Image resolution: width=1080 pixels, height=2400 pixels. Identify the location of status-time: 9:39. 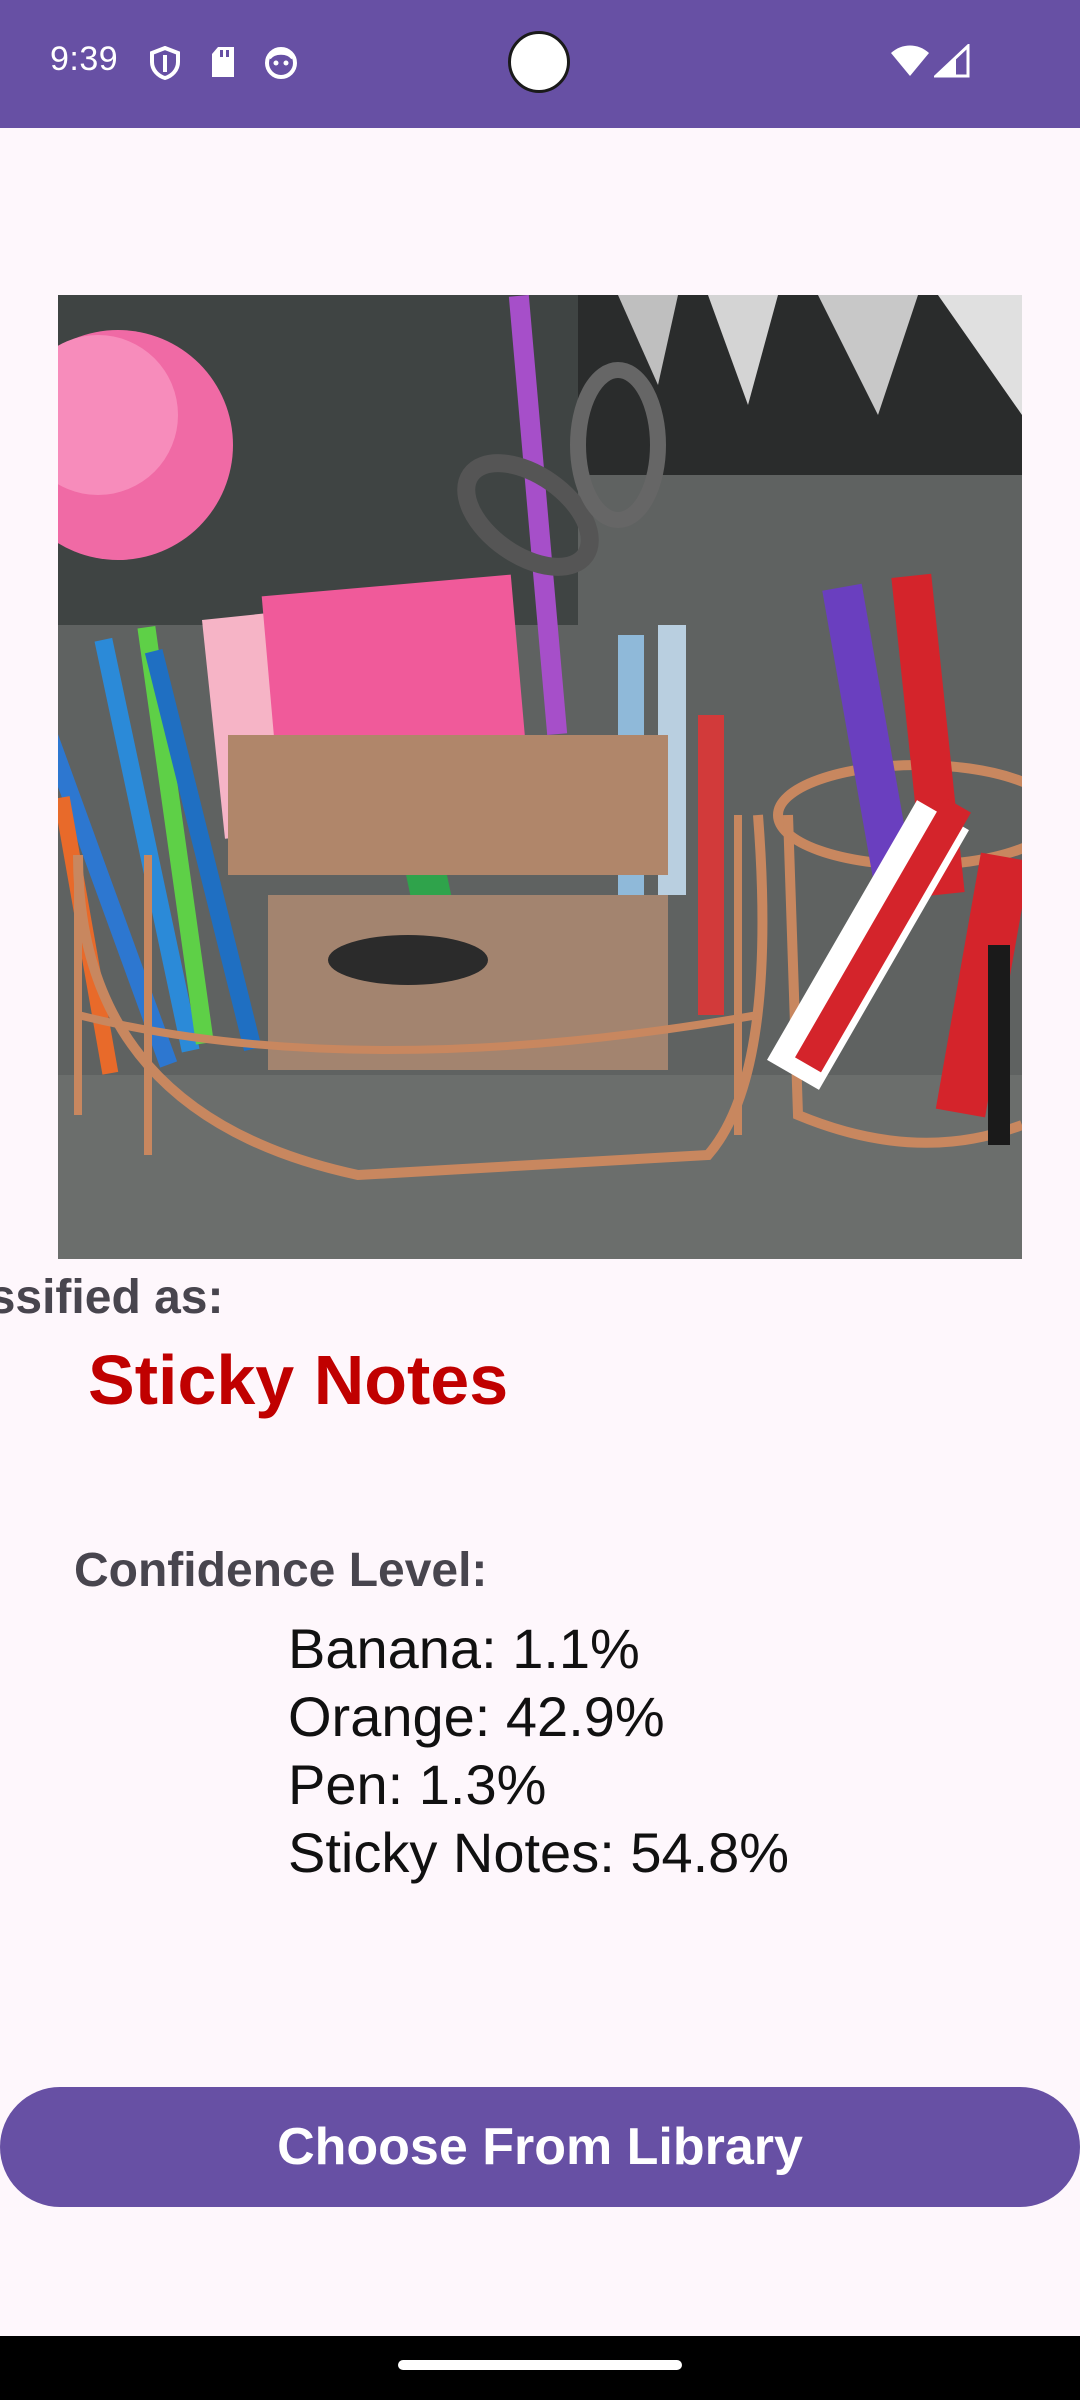
(84, 59).